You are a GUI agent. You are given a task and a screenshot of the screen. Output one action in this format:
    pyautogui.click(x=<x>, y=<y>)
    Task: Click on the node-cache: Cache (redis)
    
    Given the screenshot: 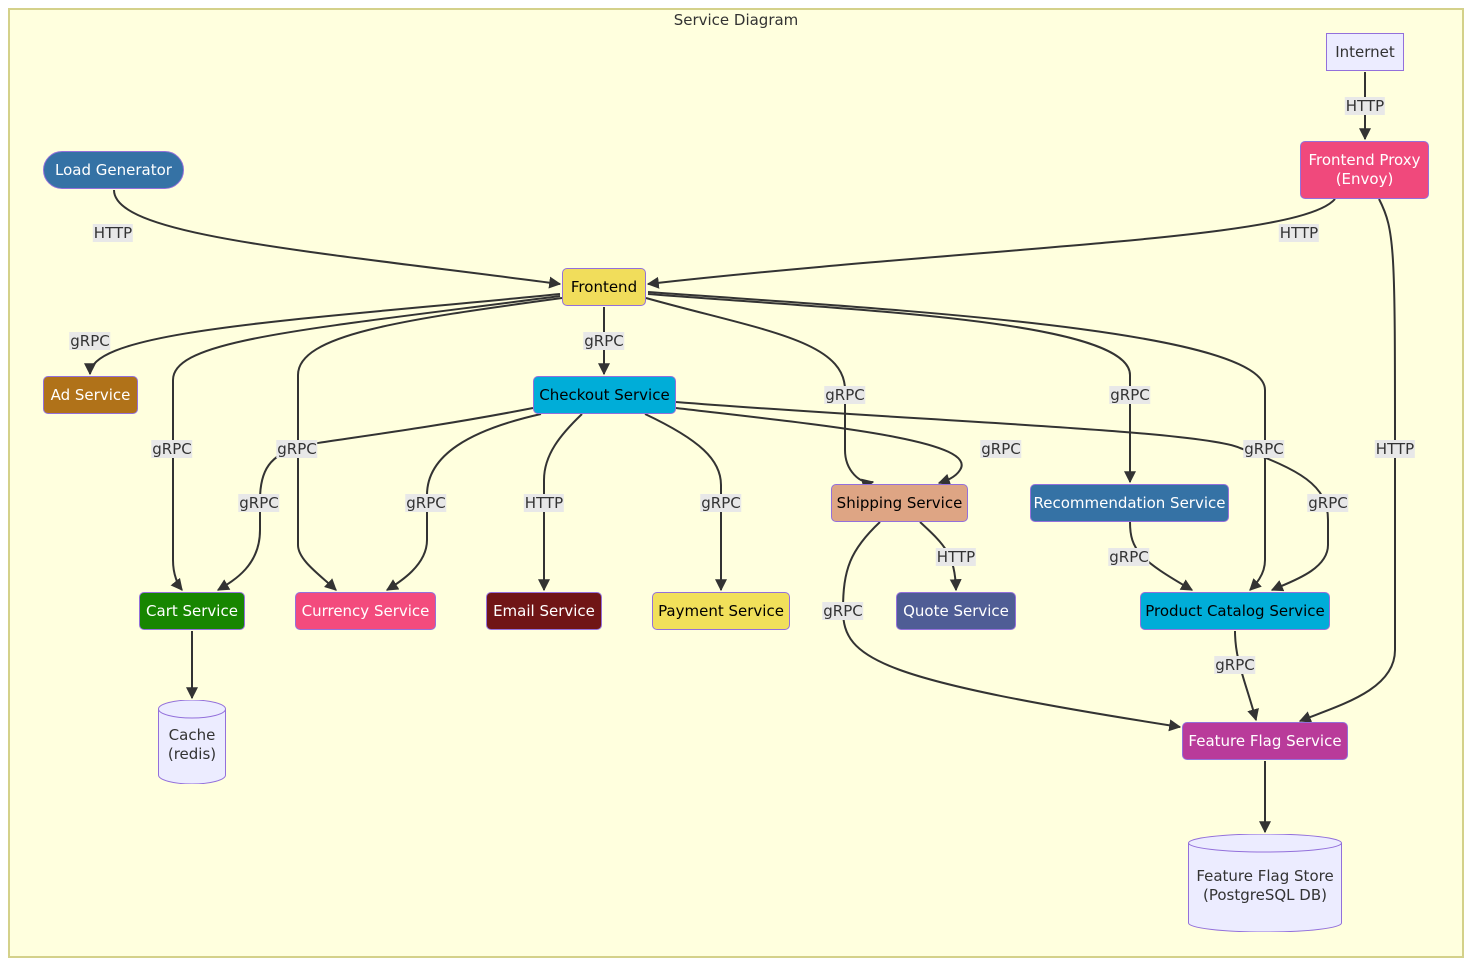 What is the action you would take?
    pyautogui.click(x=192, y=742)
    